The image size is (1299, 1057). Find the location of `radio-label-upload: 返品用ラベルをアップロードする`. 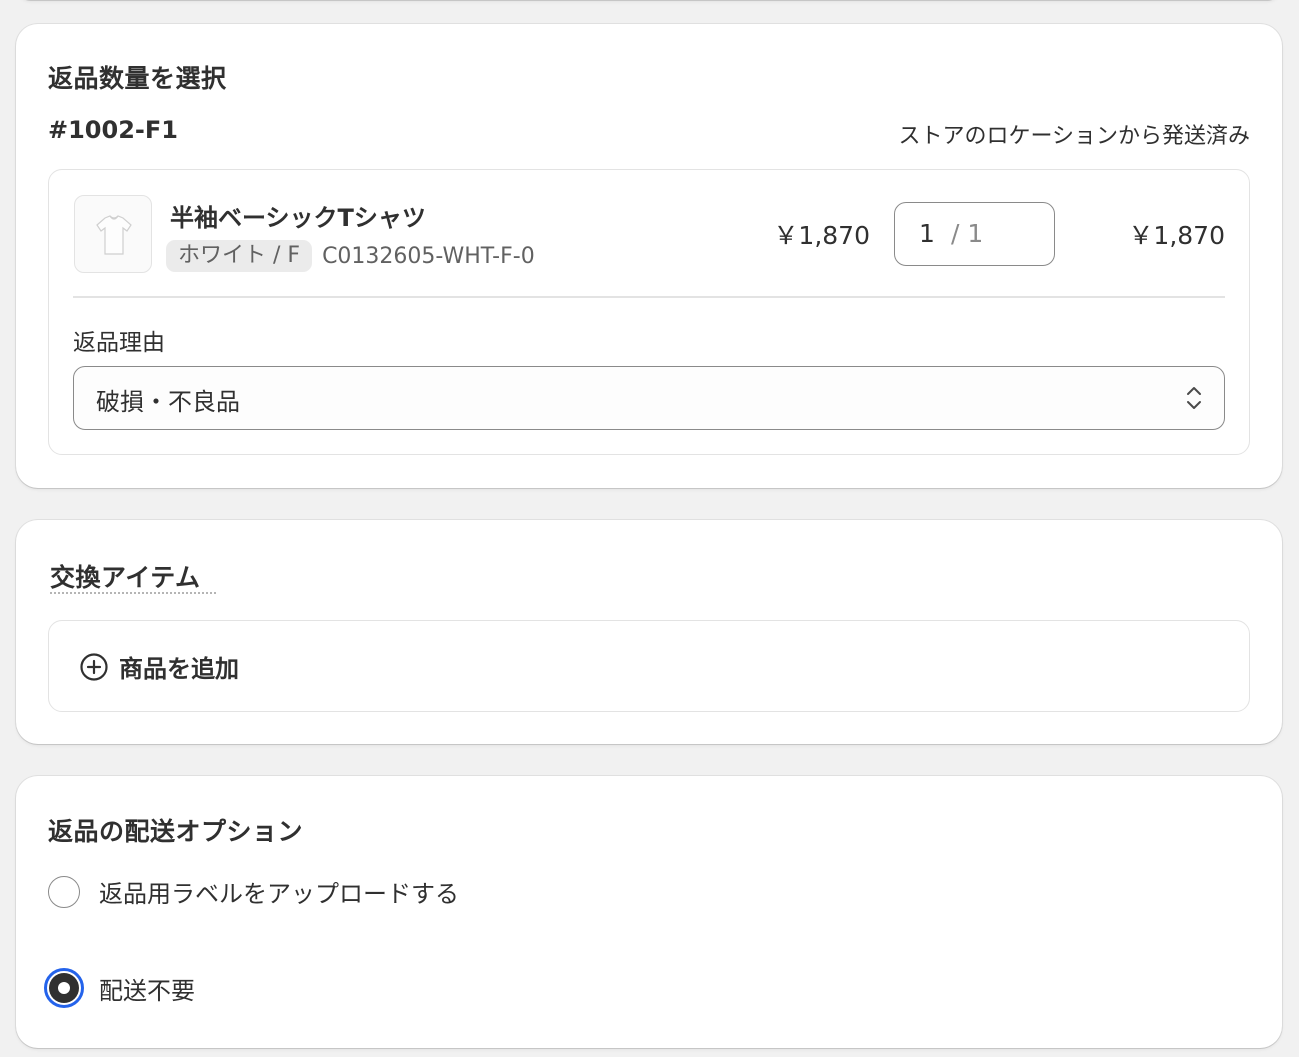

radio-label-upload: 返品用ラベルをアップロードする is located at coordinates (279, 894).